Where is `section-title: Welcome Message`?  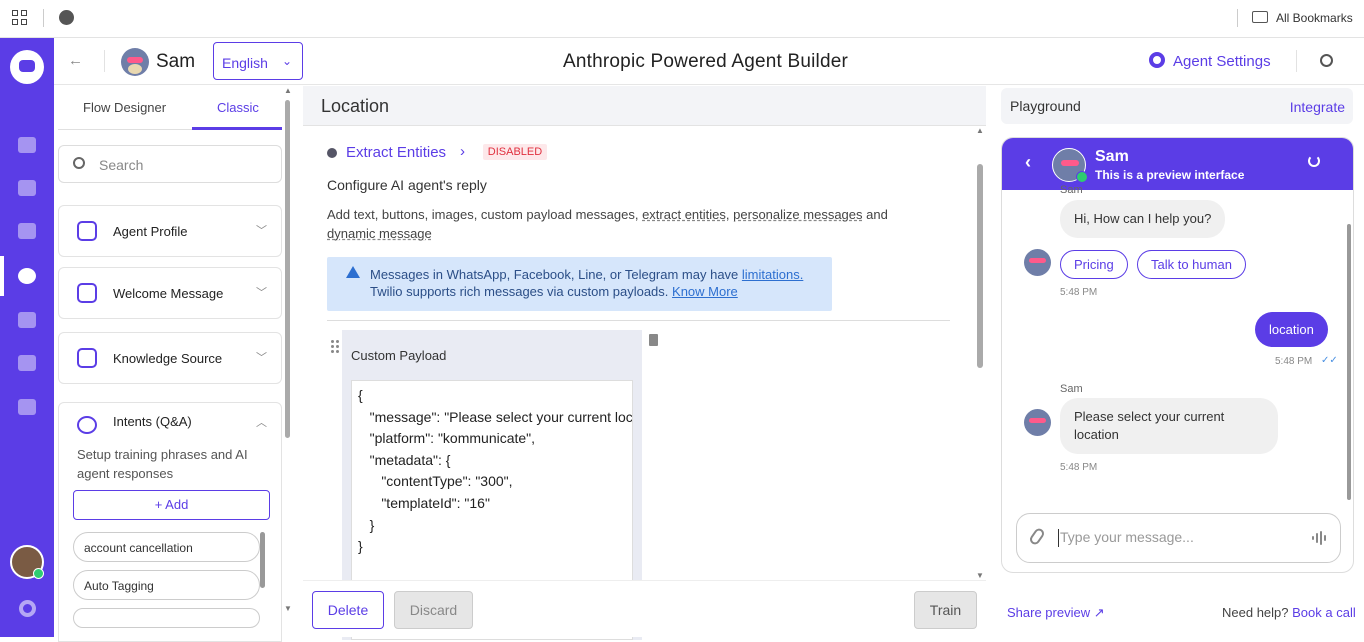 section-title: Welcome Message is located at coordinates (168, 293).